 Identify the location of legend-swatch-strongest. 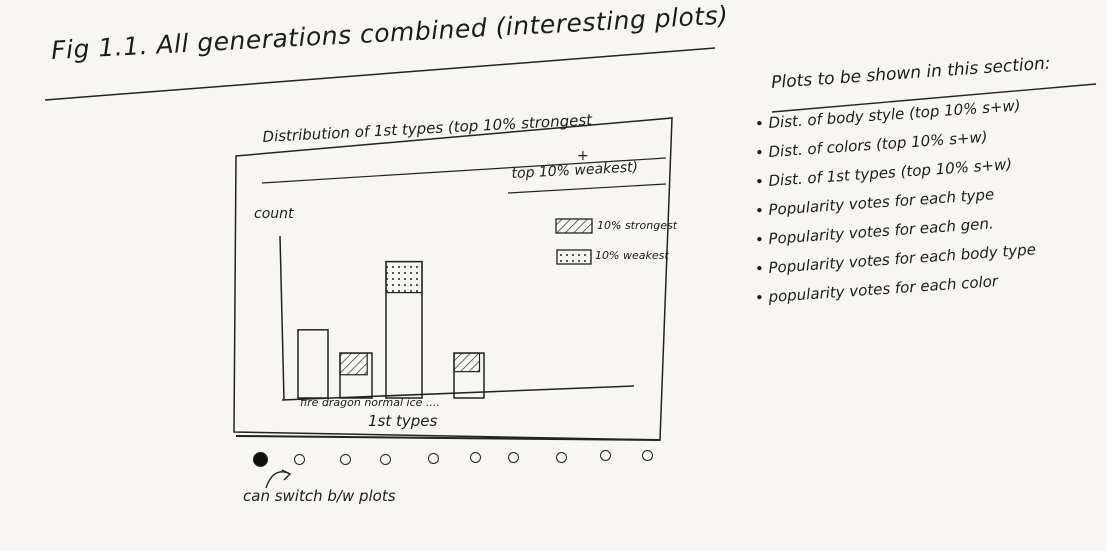
(574, 226).